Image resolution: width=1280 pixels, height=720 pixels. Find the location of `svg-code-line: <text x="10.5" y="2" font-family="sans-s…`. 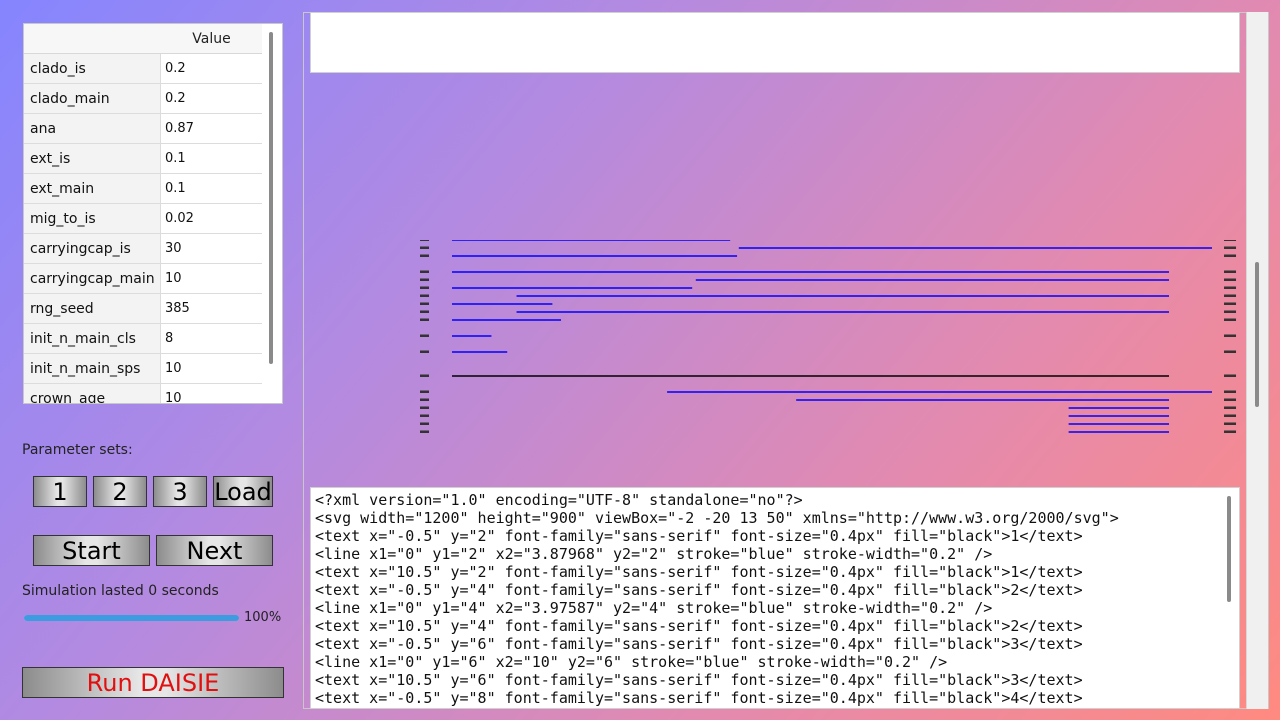

svg-code-line: <text x="10.5" y="2" font-family="sans-s… is located at coordinates (699, 572).